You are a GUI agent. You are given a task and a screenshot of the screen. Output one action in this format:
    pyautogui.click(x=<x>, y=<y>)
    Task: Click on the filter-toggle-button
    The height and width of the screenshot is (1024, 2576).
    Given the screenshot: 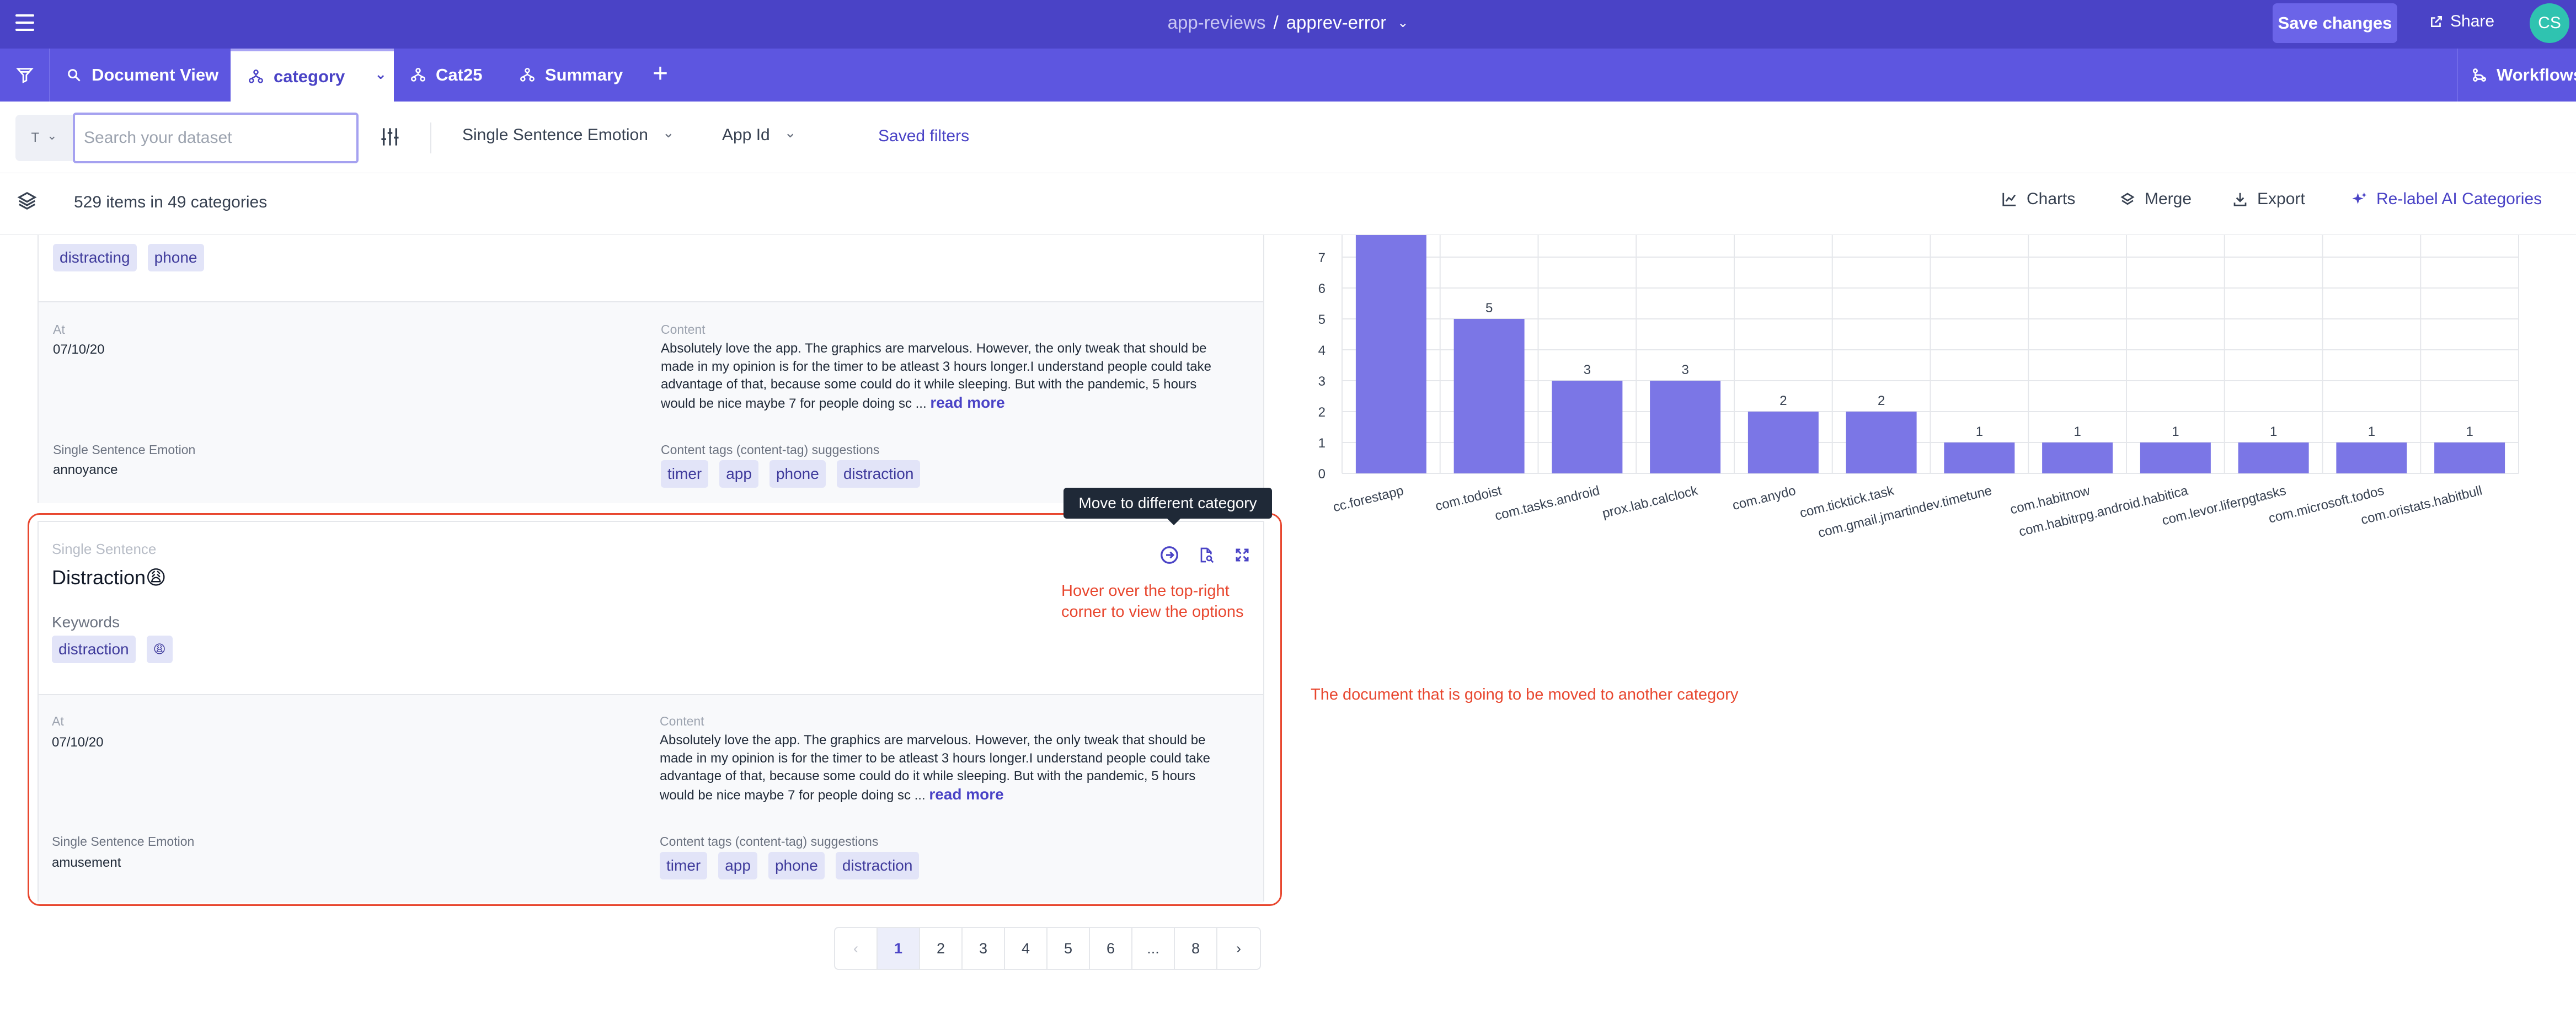 What is the action you would take?
    pyautogui.click(x=25, y=75)
    